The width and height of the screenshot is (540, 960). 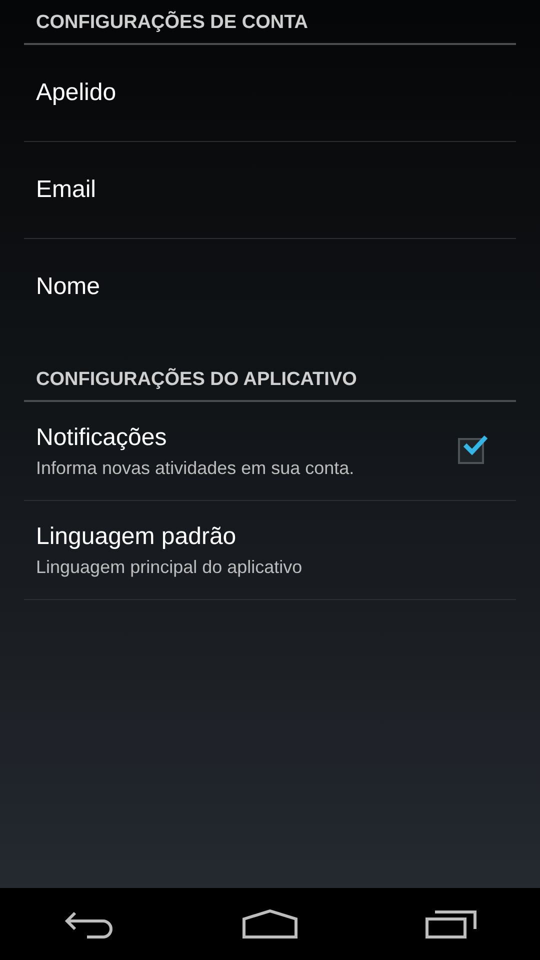 What do you see at coordinates (475, 445) in the screenshot?
I see `check-icon` at bounding box center [475, 445].